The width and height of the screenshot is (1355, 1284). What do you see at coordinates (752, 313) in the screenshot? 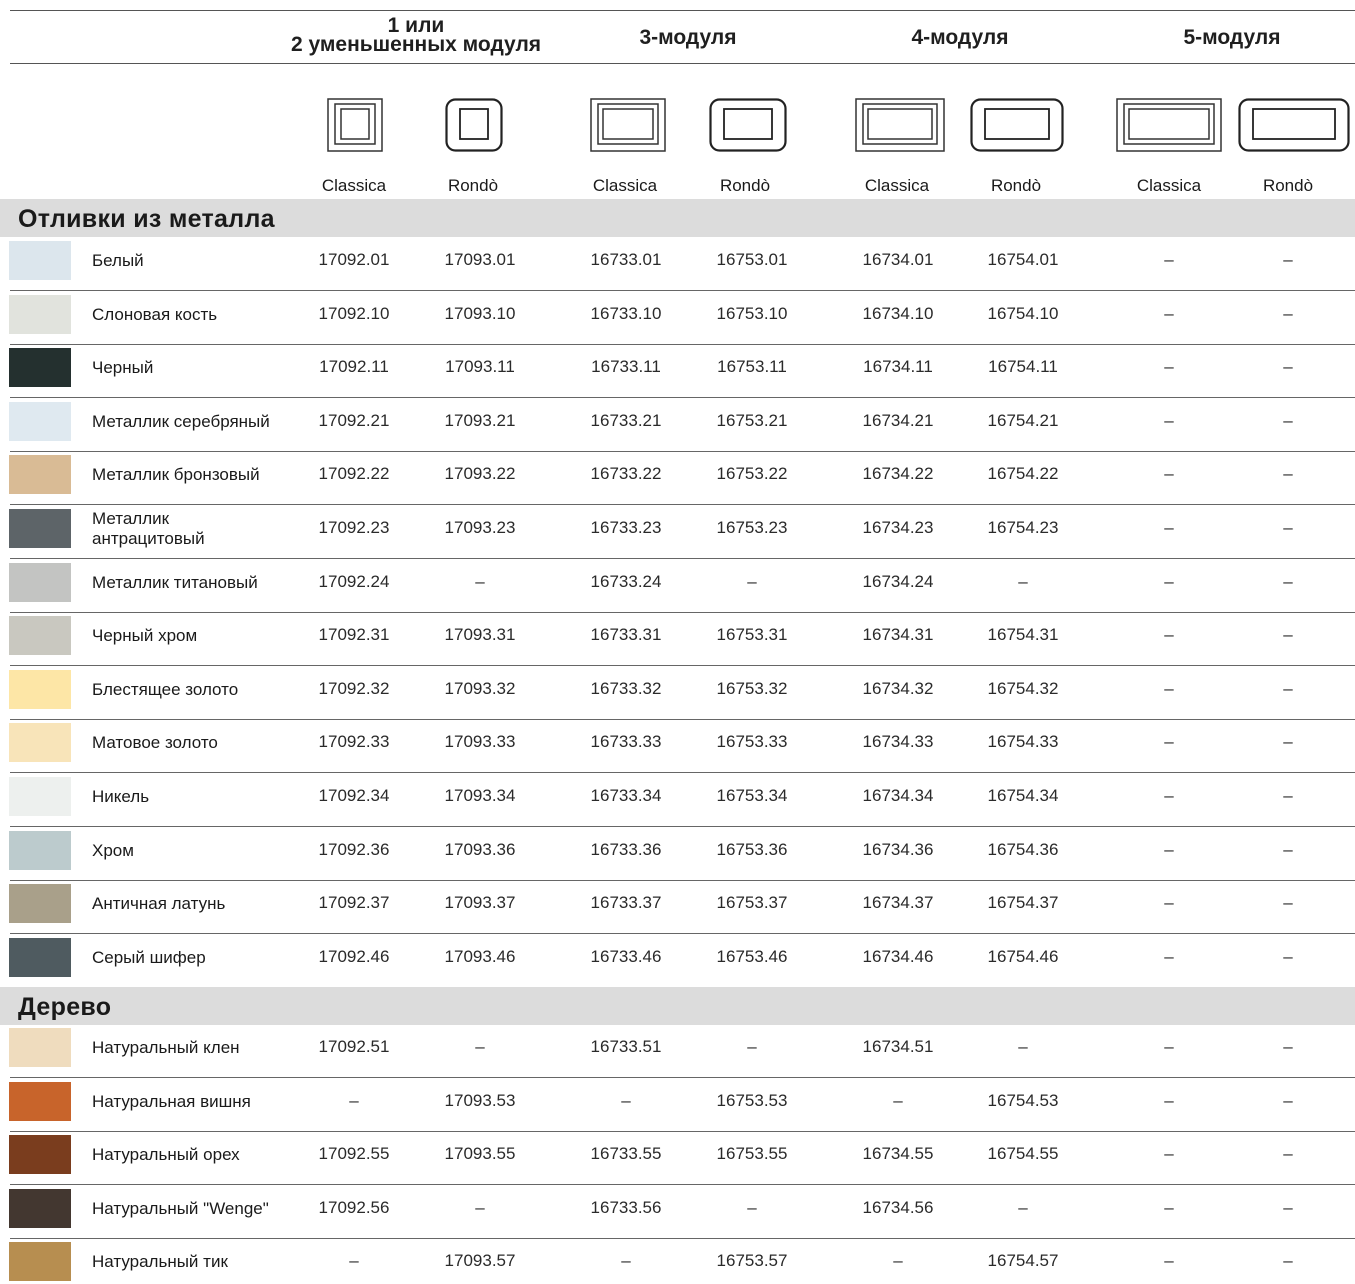
I see `article-code: 16753.10` at bounding box center [752, 313].